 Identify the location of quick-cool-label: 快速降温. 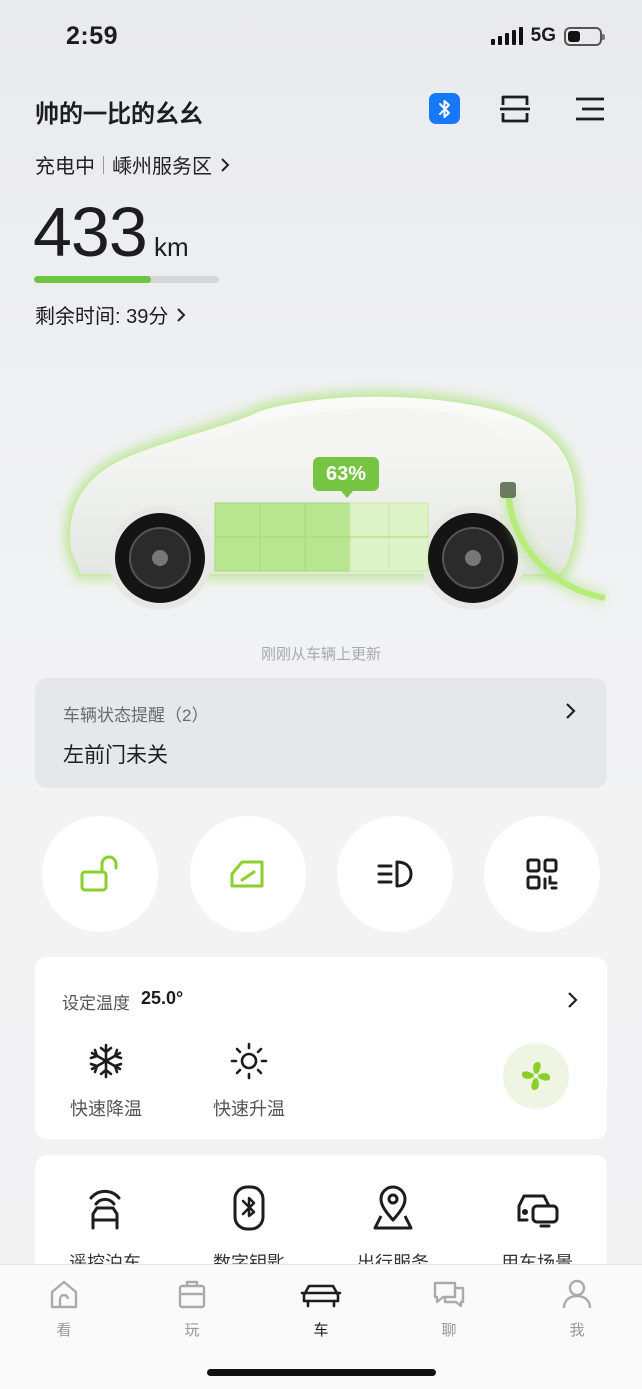
(106, 1109).